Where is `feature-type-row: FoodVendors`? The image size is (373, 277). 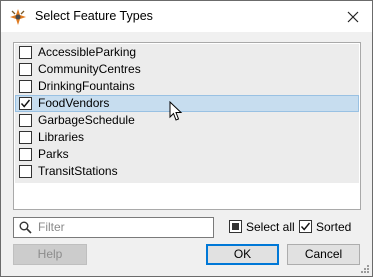
feature-type-row: FoodVendors is located at coordinates (187, 103).